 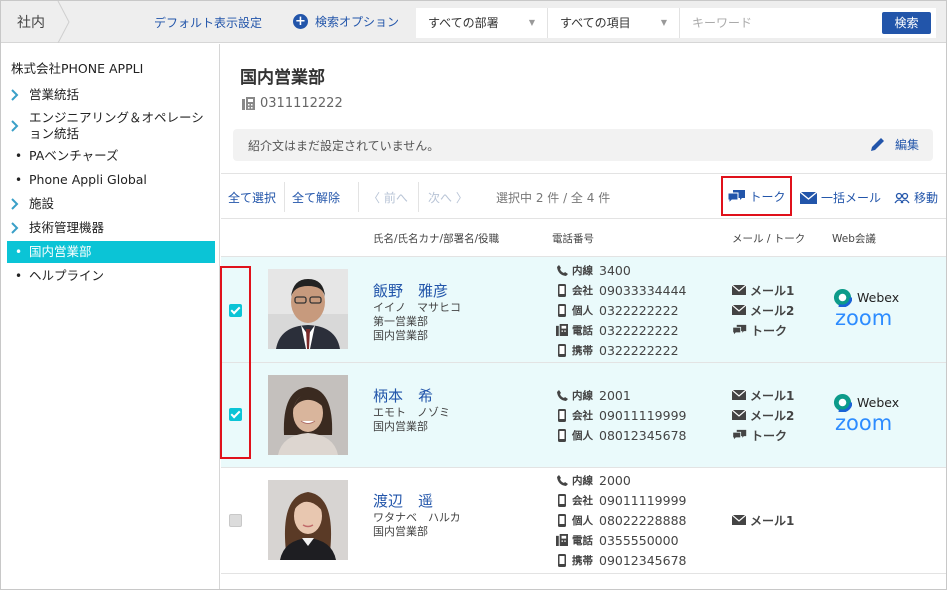 What do you see at coordinates (562, 270) in the screenshot?
I see `handset-icon` at bounding box center [562, 270].